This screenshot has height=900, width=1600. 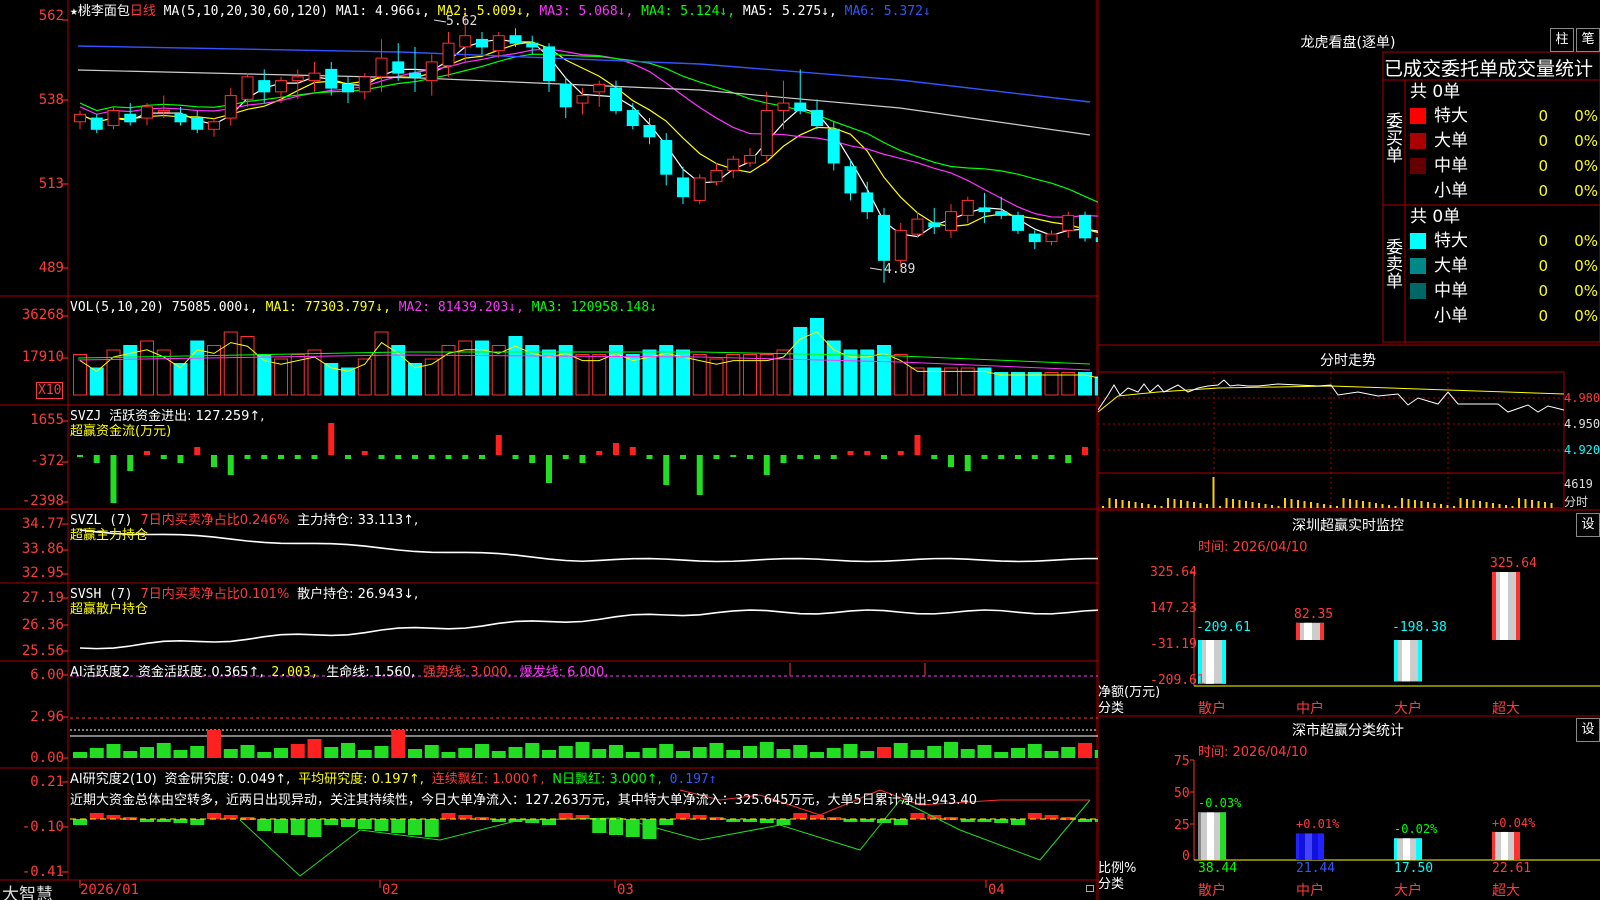 I want to click on vol-unit: X10, so click(x=50, y=390).